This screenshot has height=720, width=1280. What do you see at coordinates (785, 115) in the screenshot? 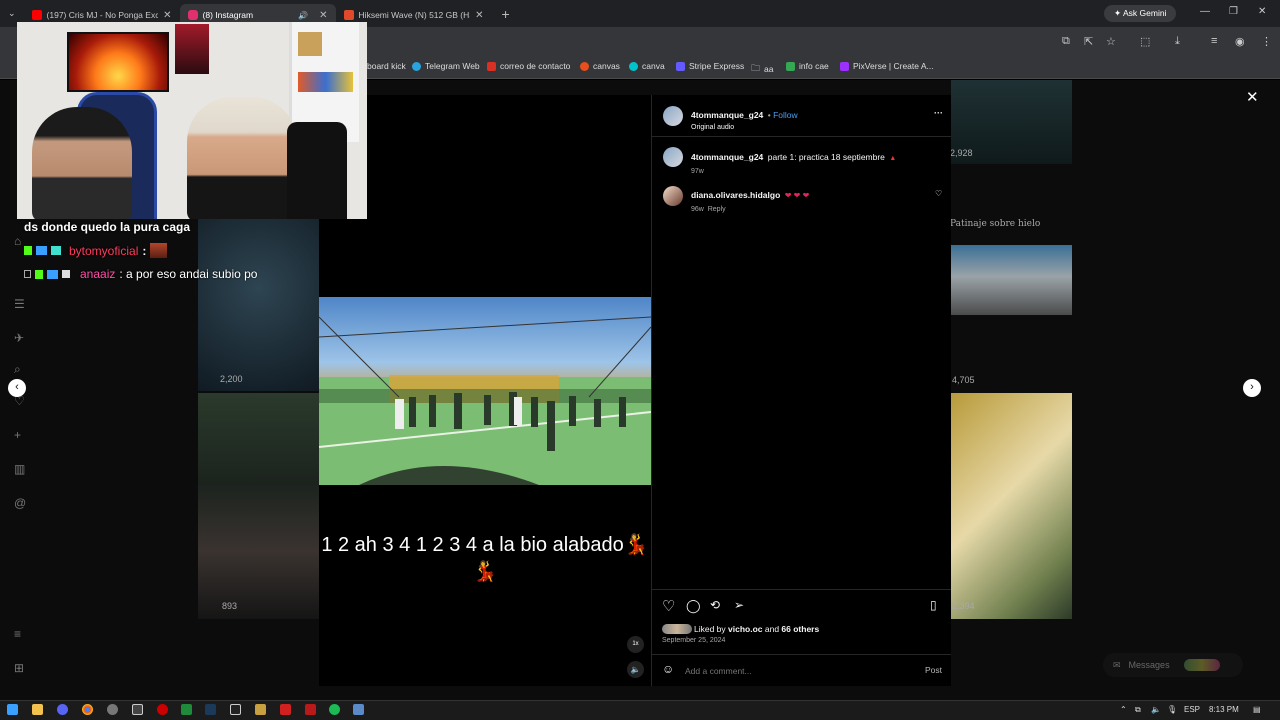
I see `follow-button: Follow` at bounding box center [785, 115].